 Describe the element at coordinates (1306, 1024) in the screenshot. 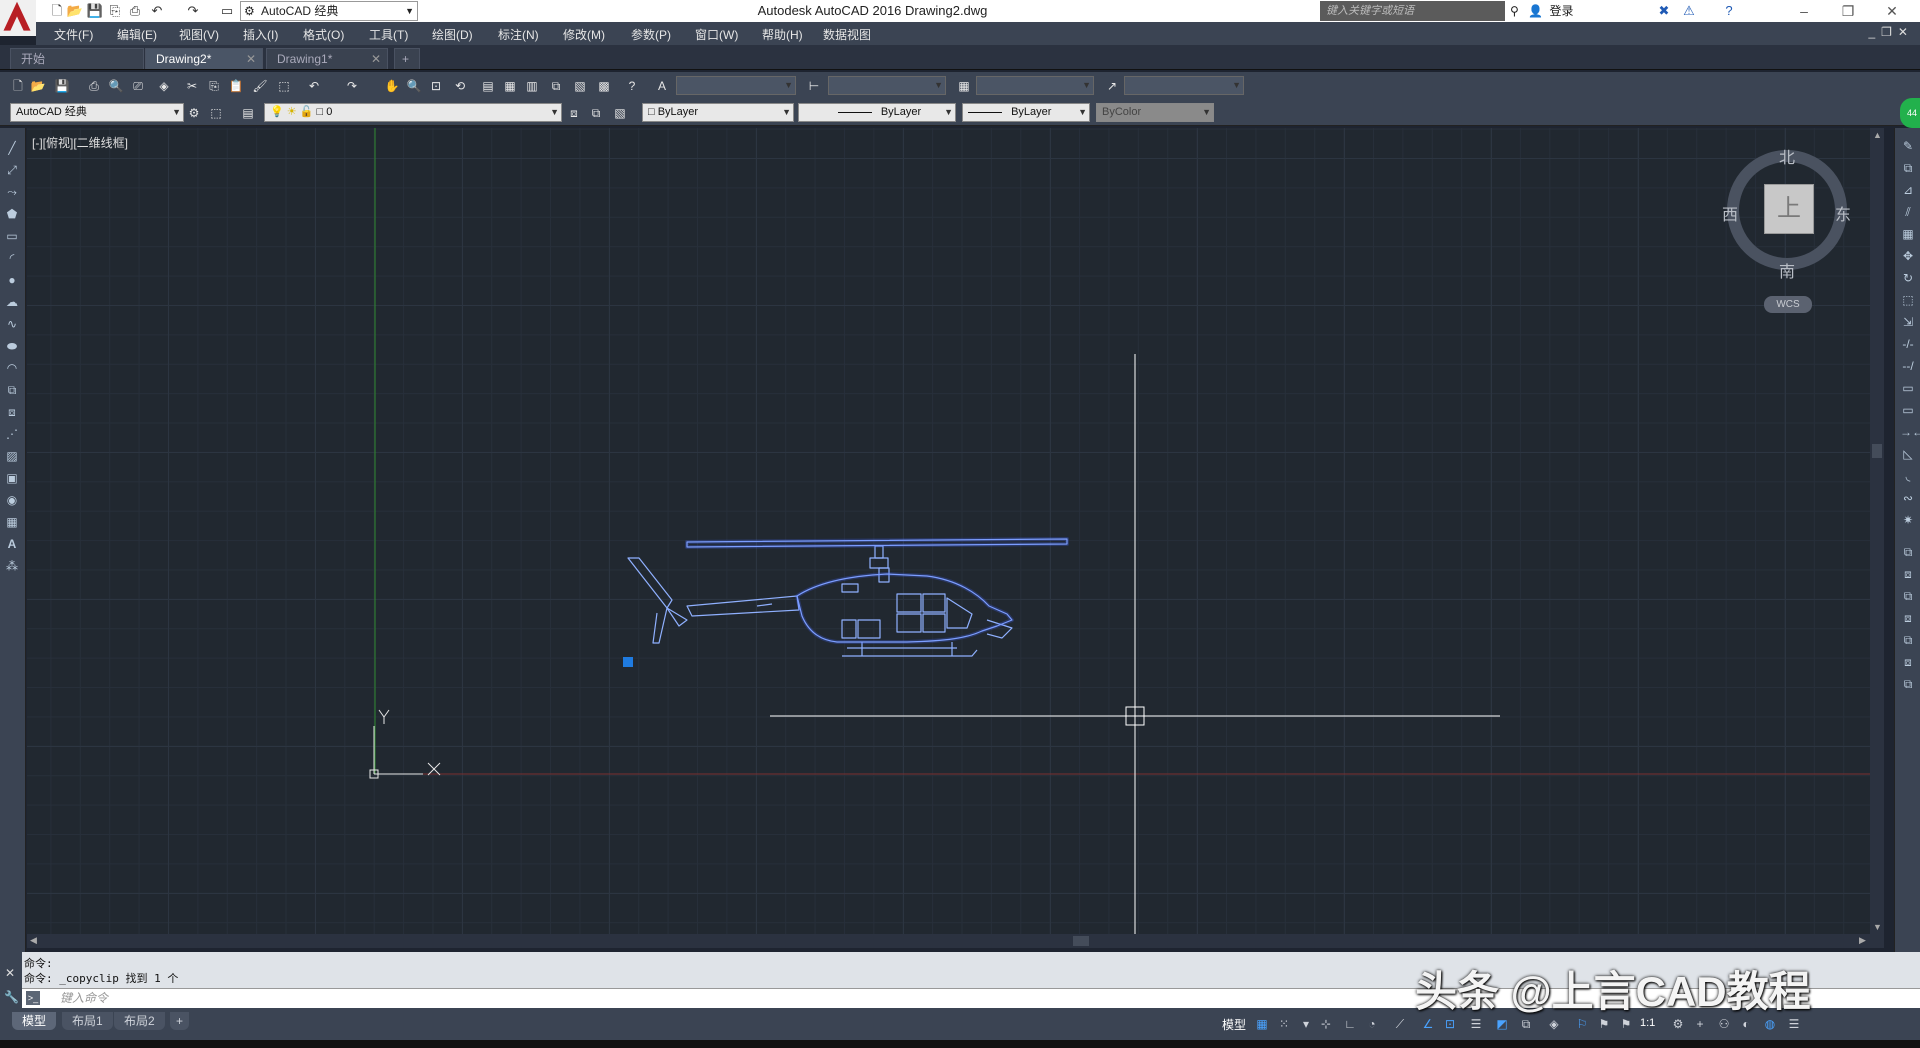

I see `chevron-down-icon: ▾` at that location.